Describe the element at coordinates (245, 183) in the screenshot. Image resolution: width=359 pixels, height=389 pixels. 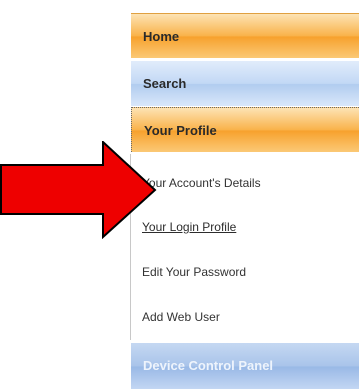
I see `menu-item-account-details: Your Account's Details` at that location.